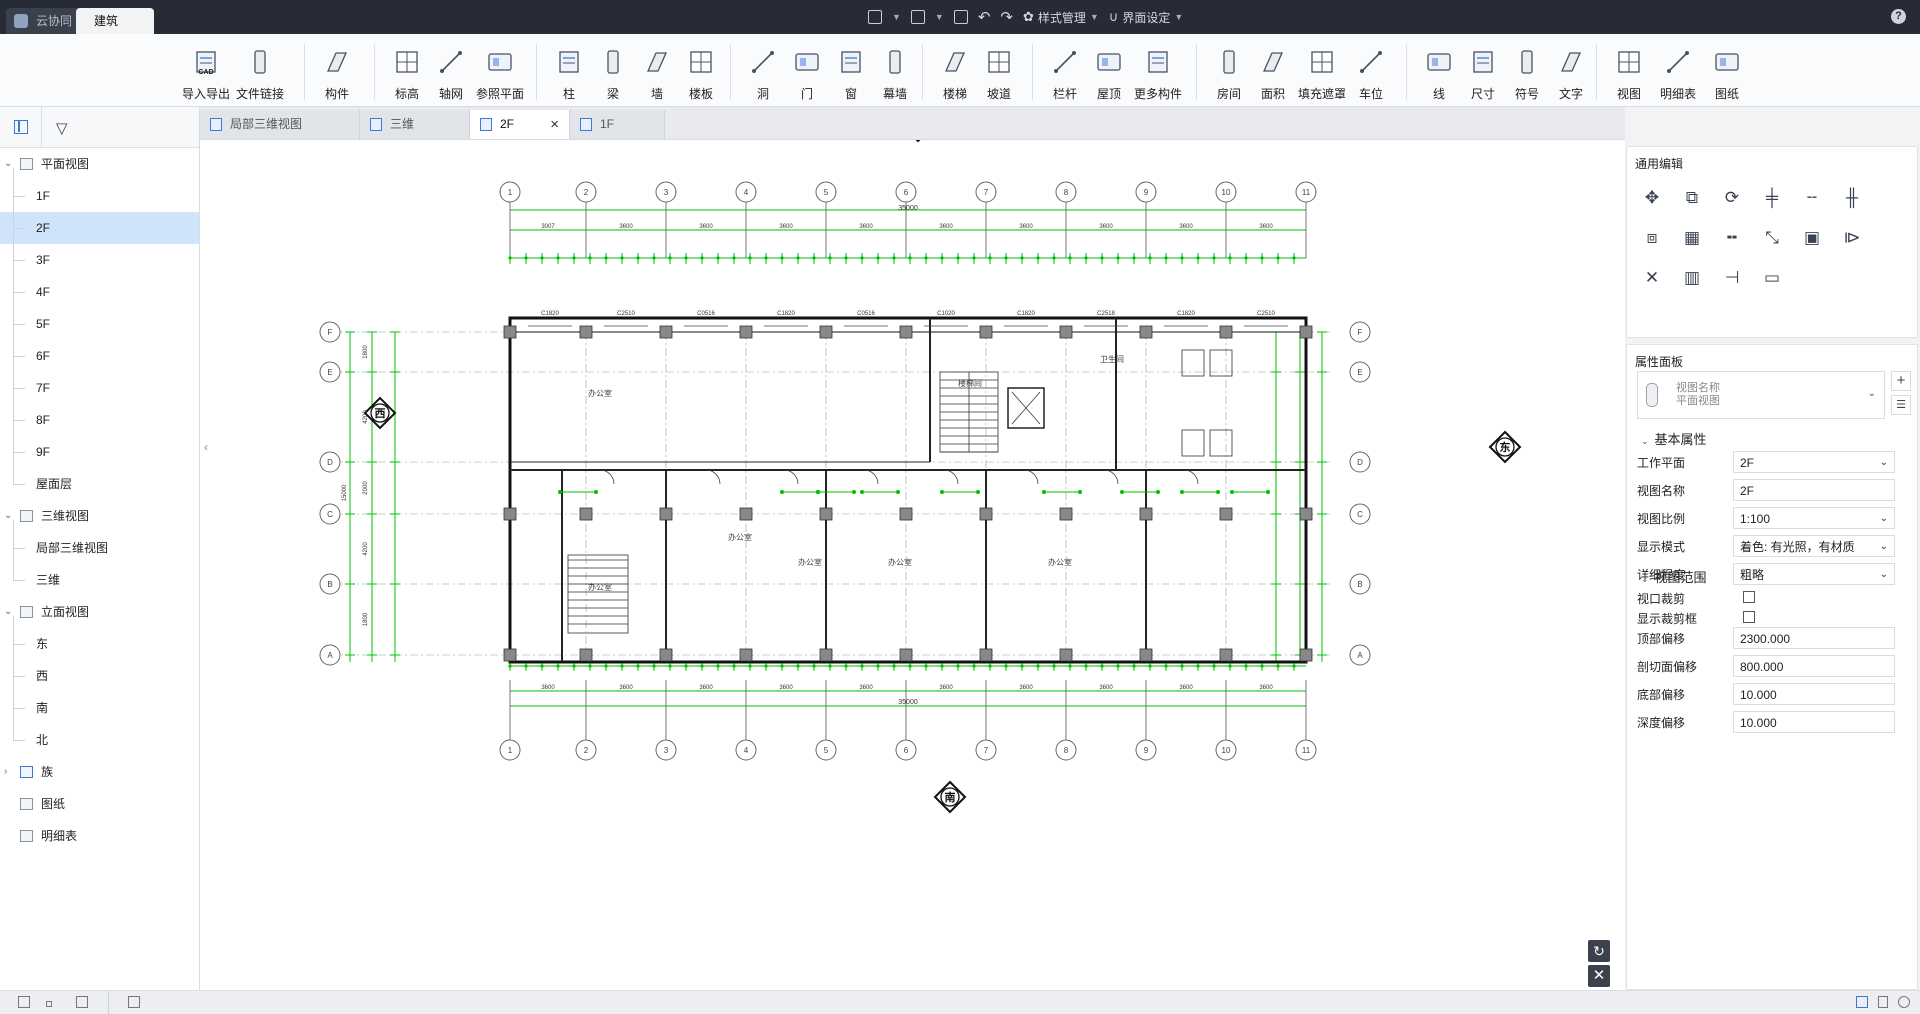 The width and height of the screenshot is (1920, 1014). Describe the element at coordinates (1862, 1002) in the screenshot. I see `layout-icon` at that location.